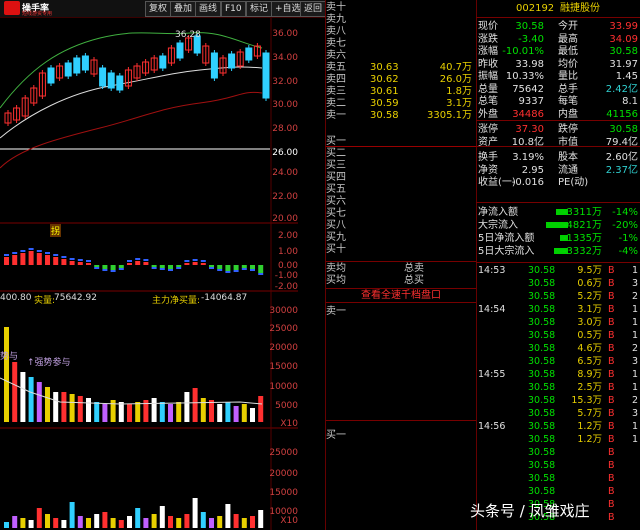  Describe the element at coordinates (384, 103) in the screenshot. I see `sell-level-price: 30.59` at that location.